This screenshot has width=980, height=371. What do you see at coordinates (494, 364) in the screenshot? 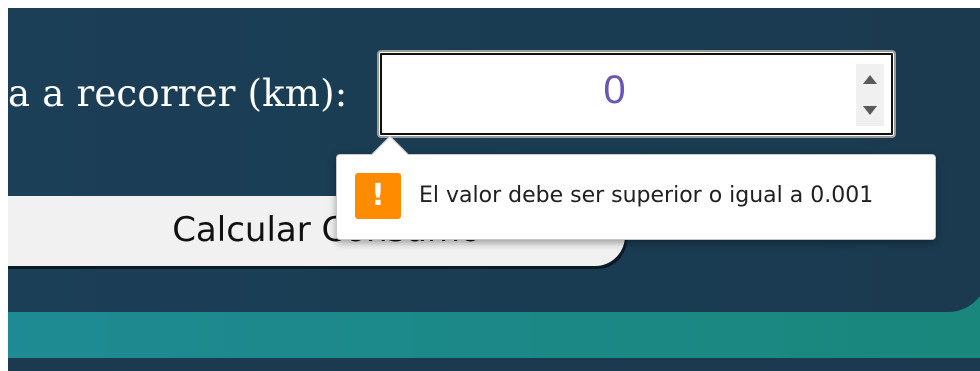
I see `footer-bar` at bounding box center [494, 364].